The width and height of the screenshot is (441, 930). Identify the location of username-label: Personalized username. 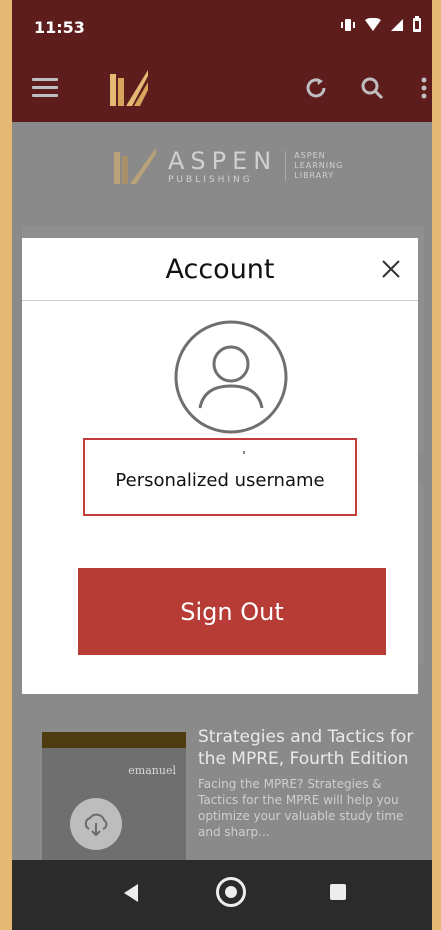
(220, 480).